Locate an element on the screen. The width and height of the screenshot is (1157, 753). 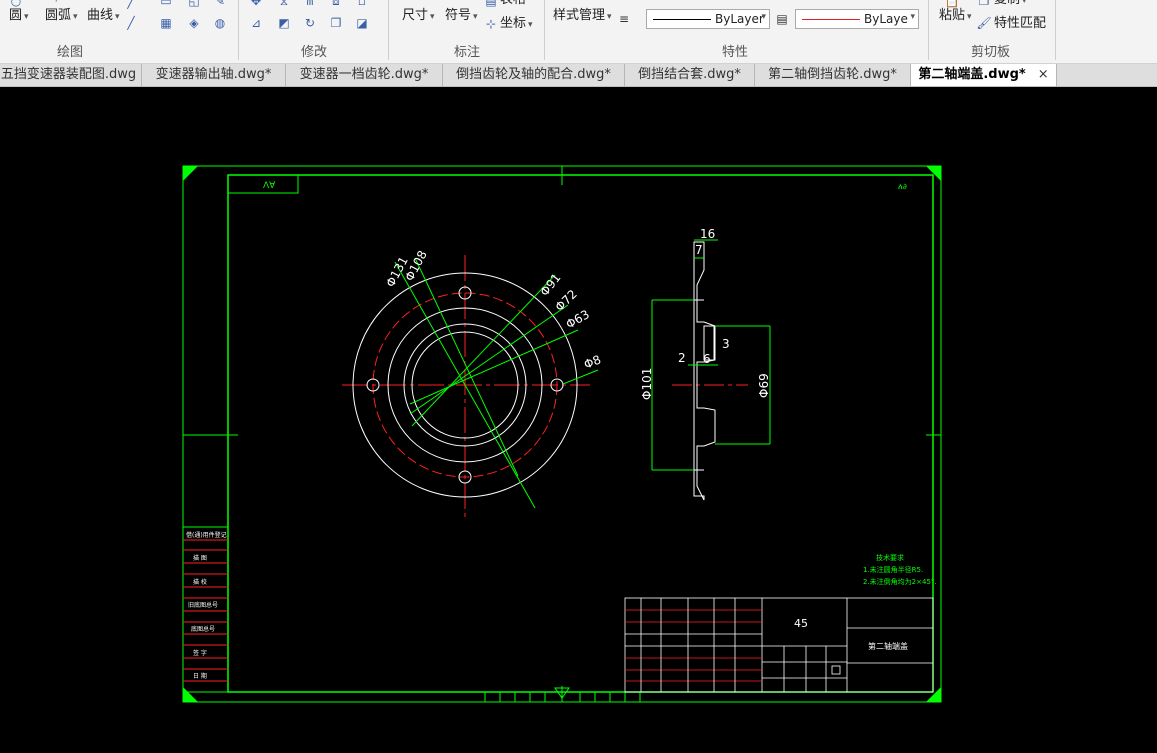
notes-line-2: 2.未注倒角均为2×45°. is located at coordinates (900, 581).